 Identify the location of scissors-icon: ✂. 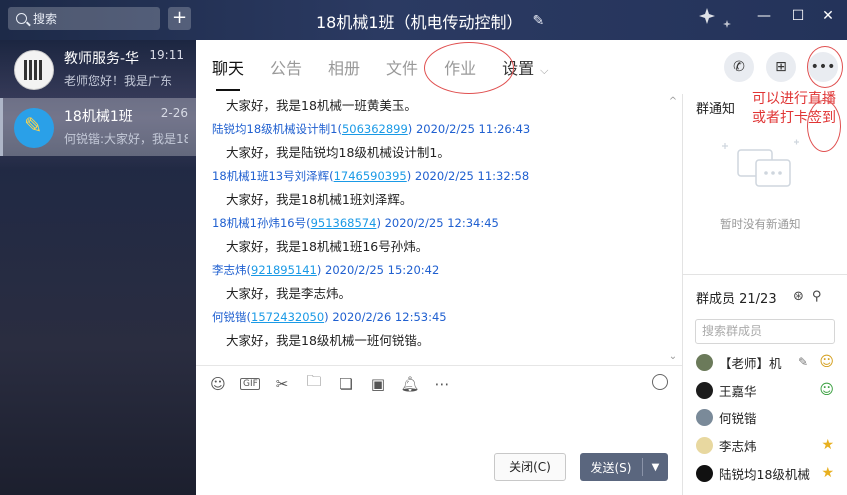
(282, 384).